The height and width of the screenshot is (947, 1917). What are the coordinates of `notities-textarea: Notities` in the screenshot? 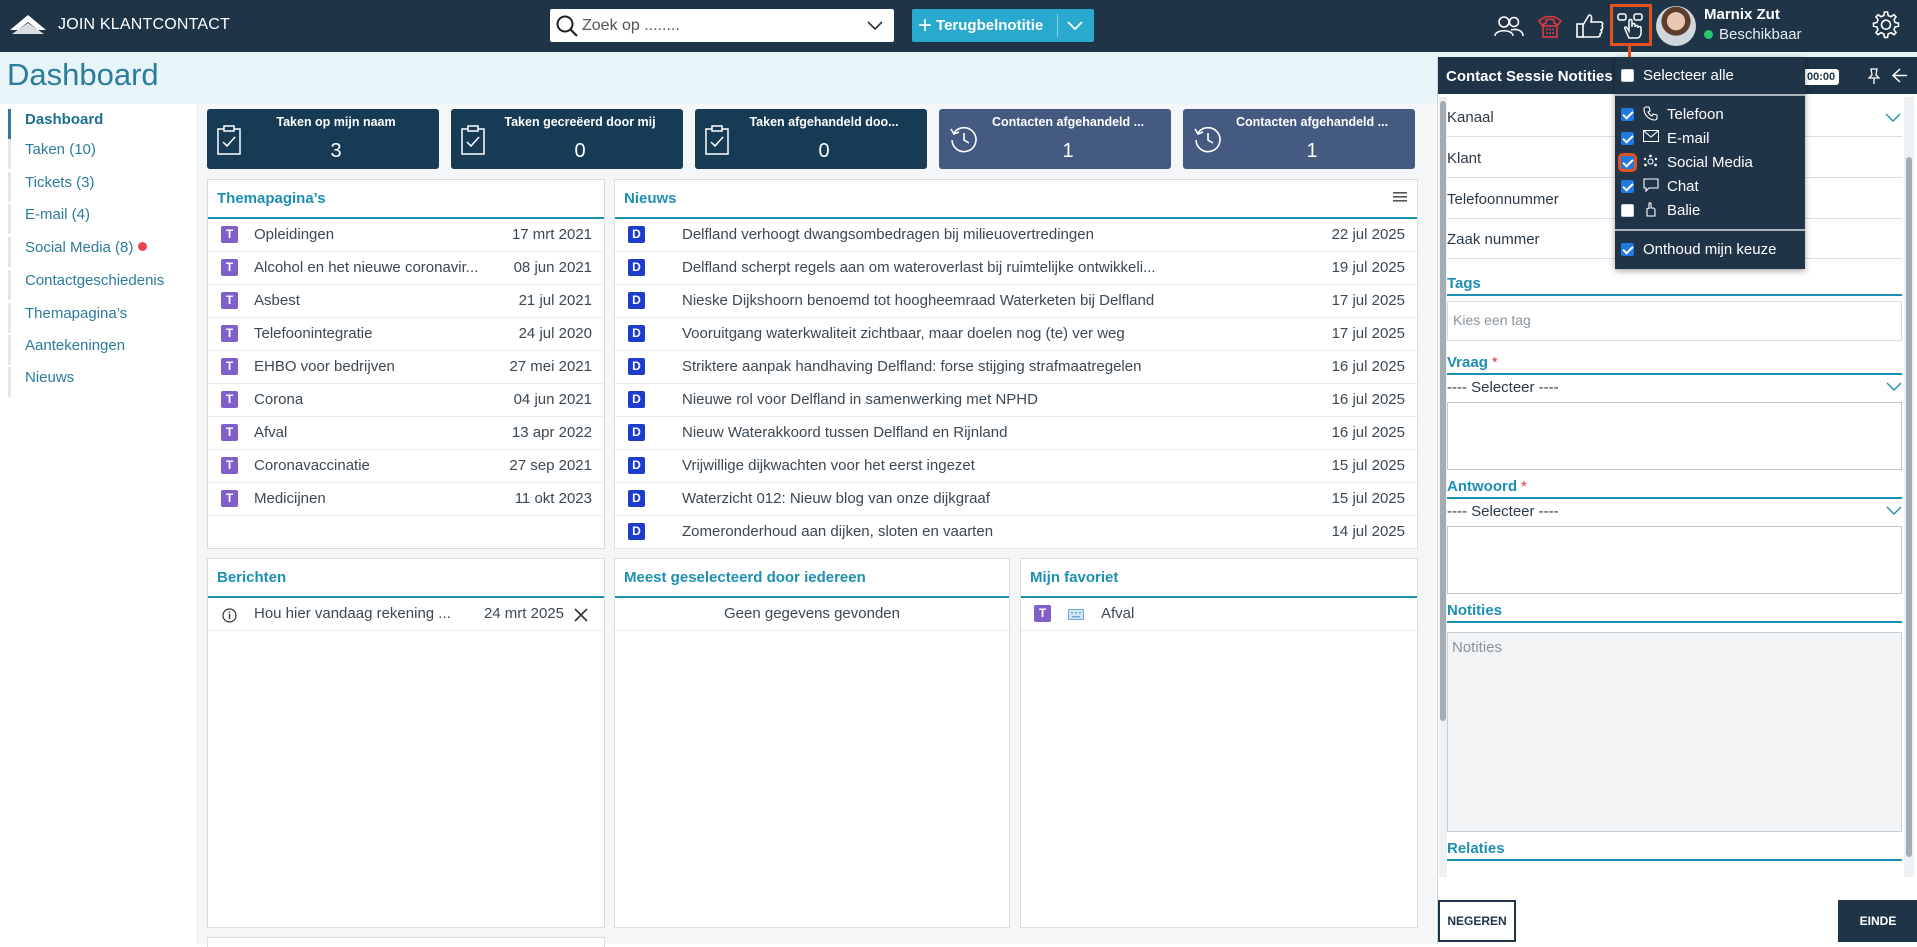 It's located at (1674, 732).